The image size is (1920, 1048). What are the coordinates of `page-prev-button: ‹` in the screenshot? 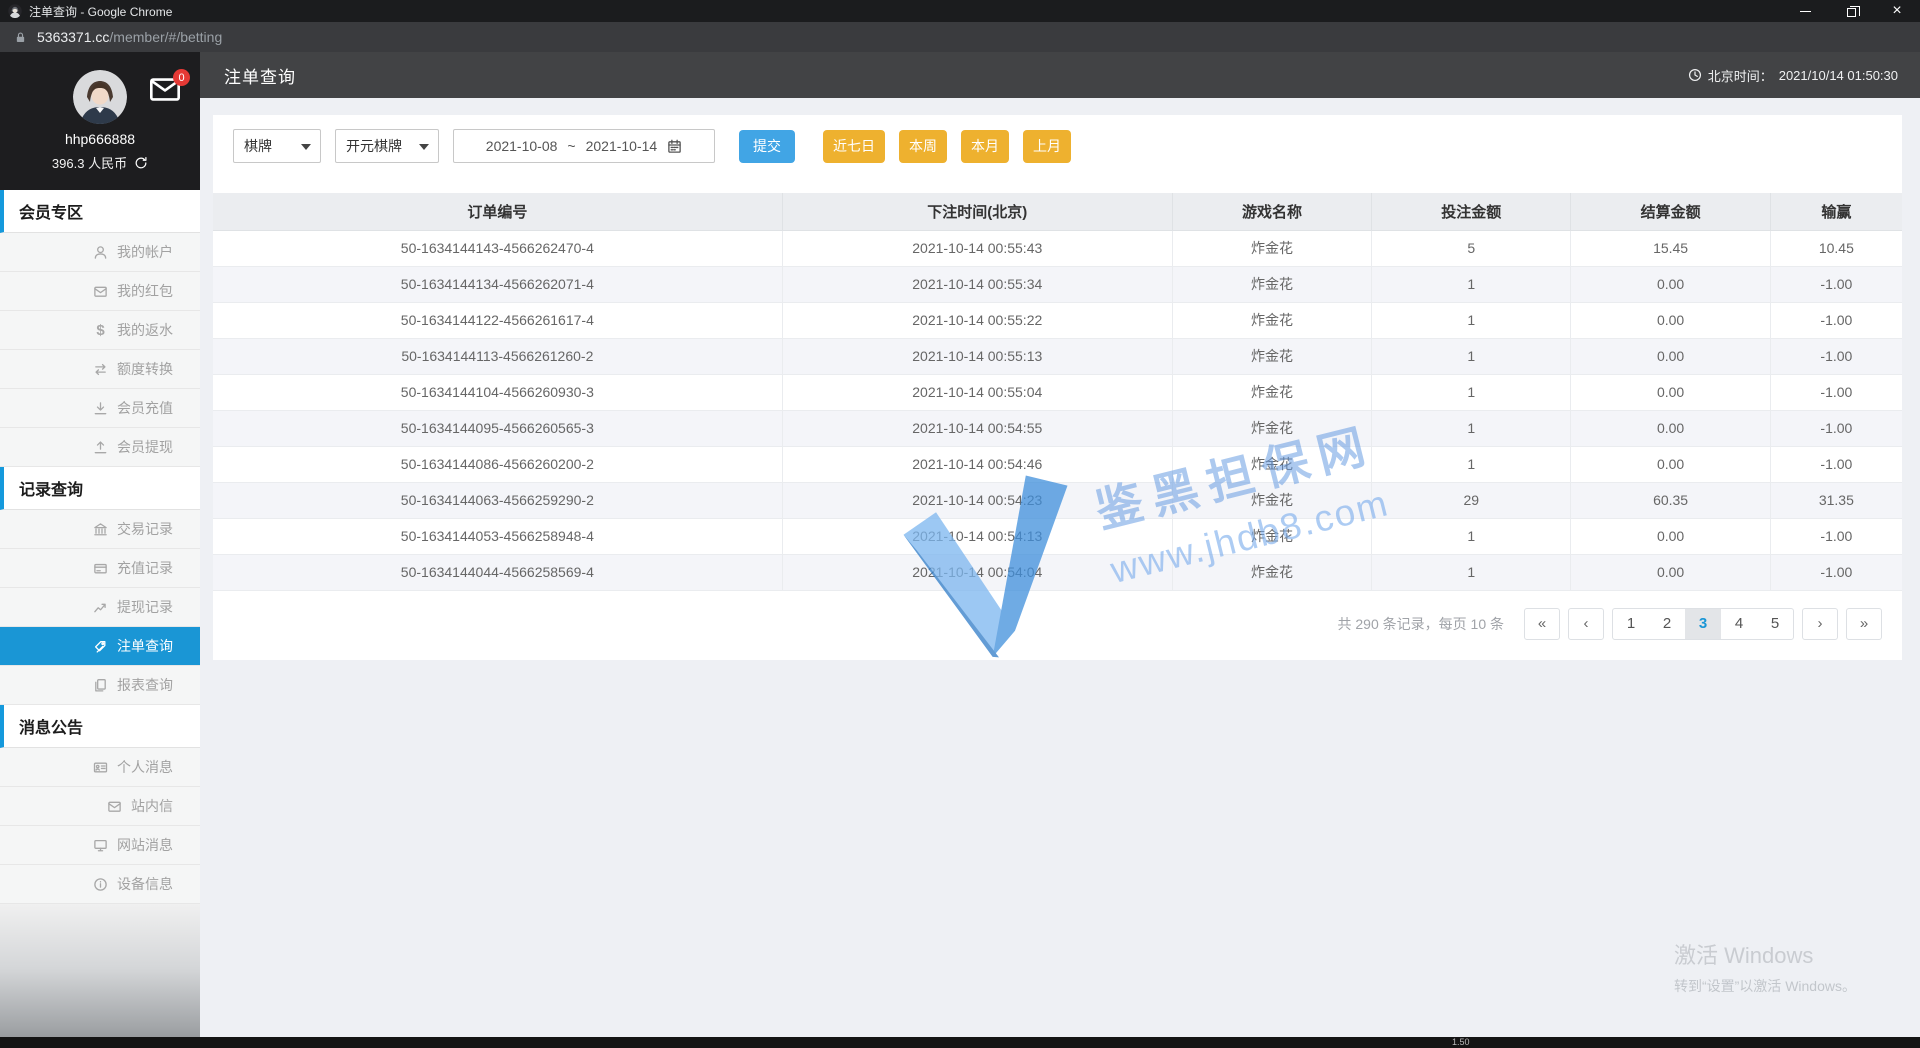 It's located at (1586, 623).